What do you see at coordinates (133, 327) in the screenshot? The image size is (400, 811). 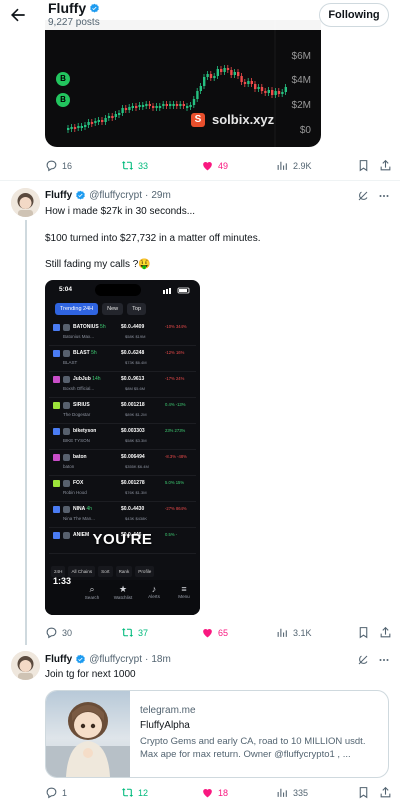 I see `token-price: $0.0₄4409` at bounding box center [133, 327].